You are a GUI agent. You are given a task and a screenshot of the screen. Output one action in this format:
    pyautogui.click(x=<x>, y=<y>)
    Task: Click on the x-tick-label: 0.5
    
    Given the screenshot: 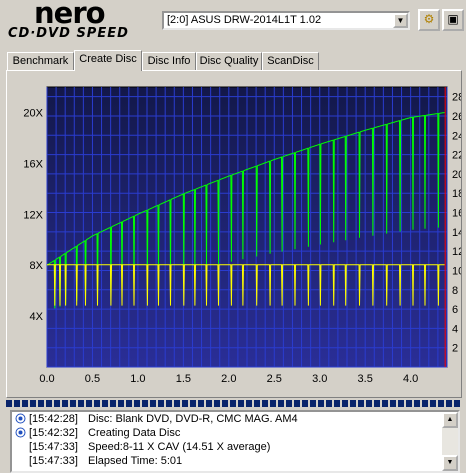 What is the action you would take?
    pyautogui.click(x=92, y=379)
    